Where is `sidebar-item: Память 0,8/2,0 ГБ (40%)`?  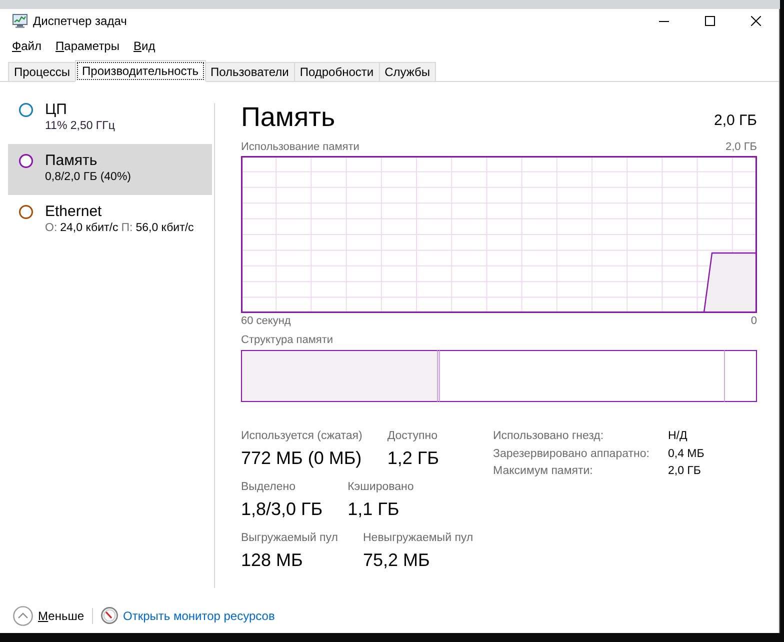
sidebar-item: Память 0,8/2,0 ГБ (40%) is located at coordinates (110, 169).